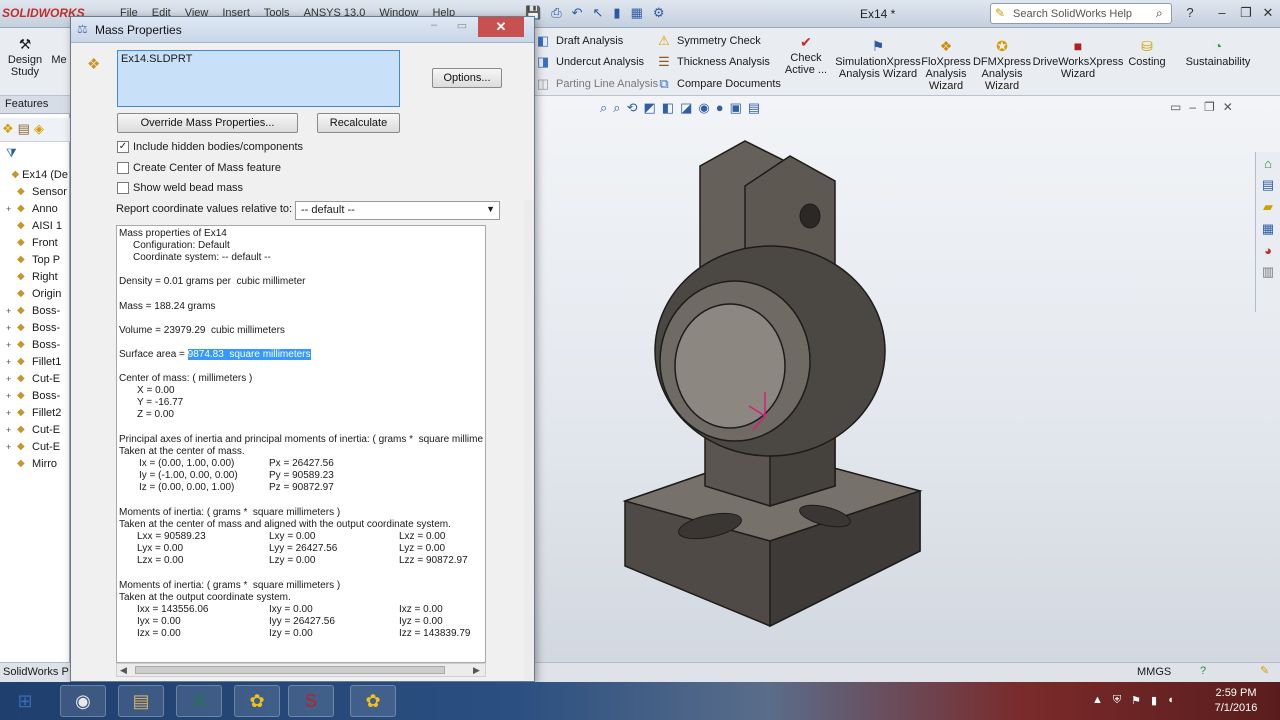 The width and height of the screenshot is (1280, 720). What do you see at coordinates (703, 108) in the screenshot?
I see `hide-show-icon: ◉` at bounding box center [703, 108].